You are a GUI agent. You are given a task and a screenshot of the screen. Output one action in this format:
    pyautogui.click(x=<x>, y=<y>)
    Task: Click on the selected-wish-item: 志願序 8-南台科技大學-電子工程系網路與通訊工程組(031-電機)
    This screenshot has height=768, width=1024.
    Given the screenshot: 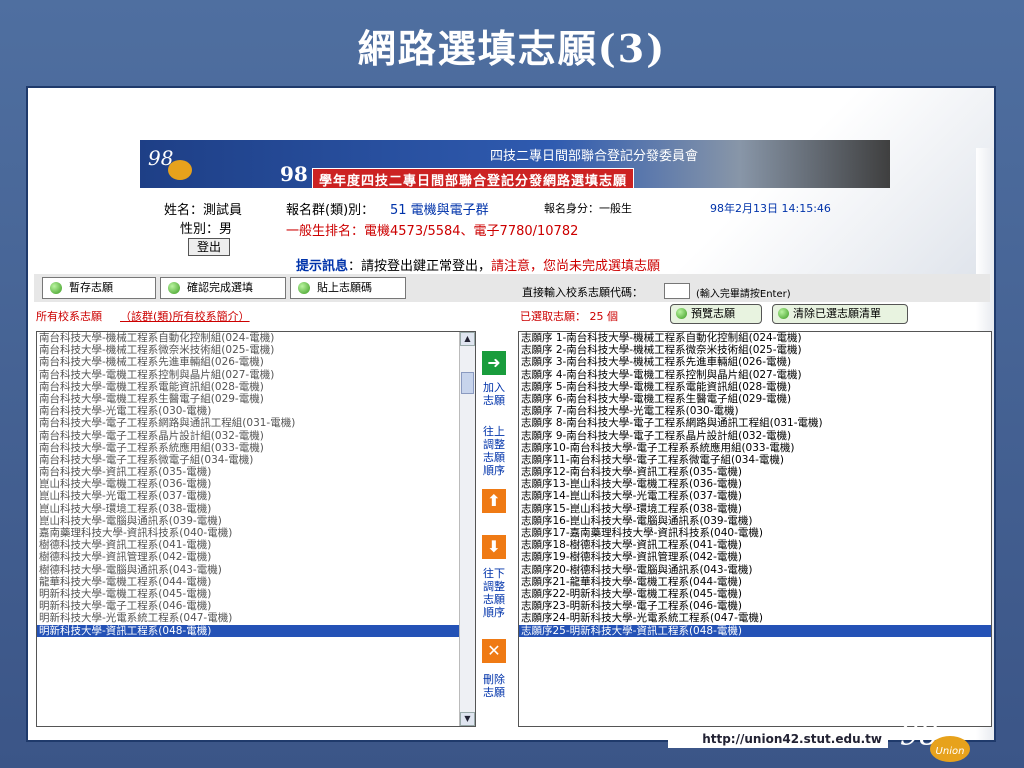 What is the action you would take?
    pyautogui.click(x=755, y=423)
    